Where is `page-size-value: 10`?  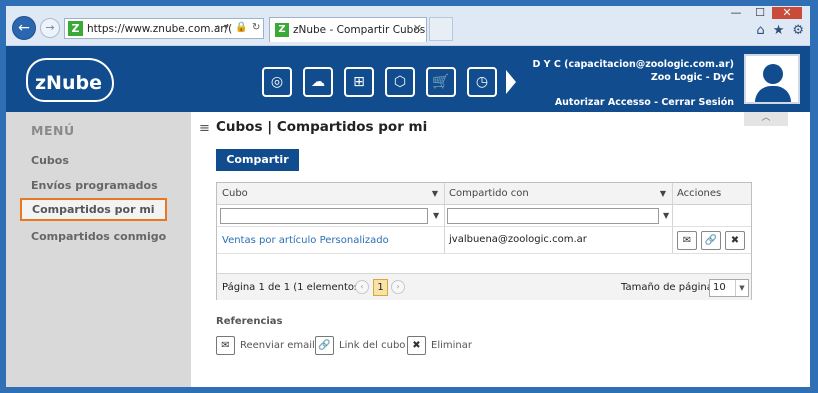 page-size-value: 10 is located at coordinates (719, 287).